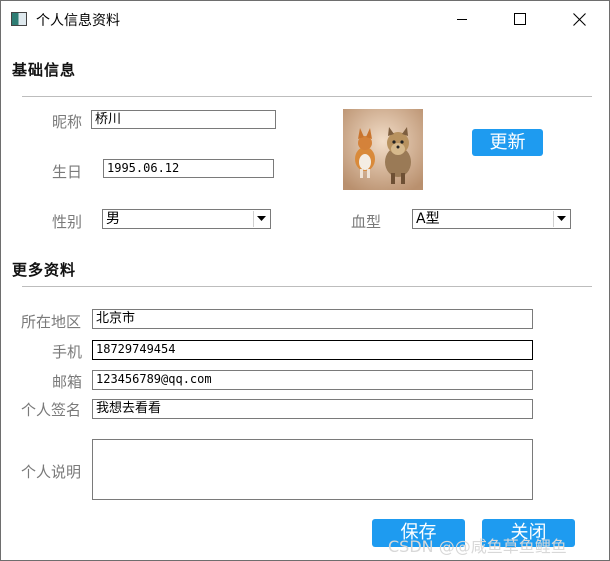 The image size is (610, 561). I want to click on signature-label: 个人签名, so click(51, 410).